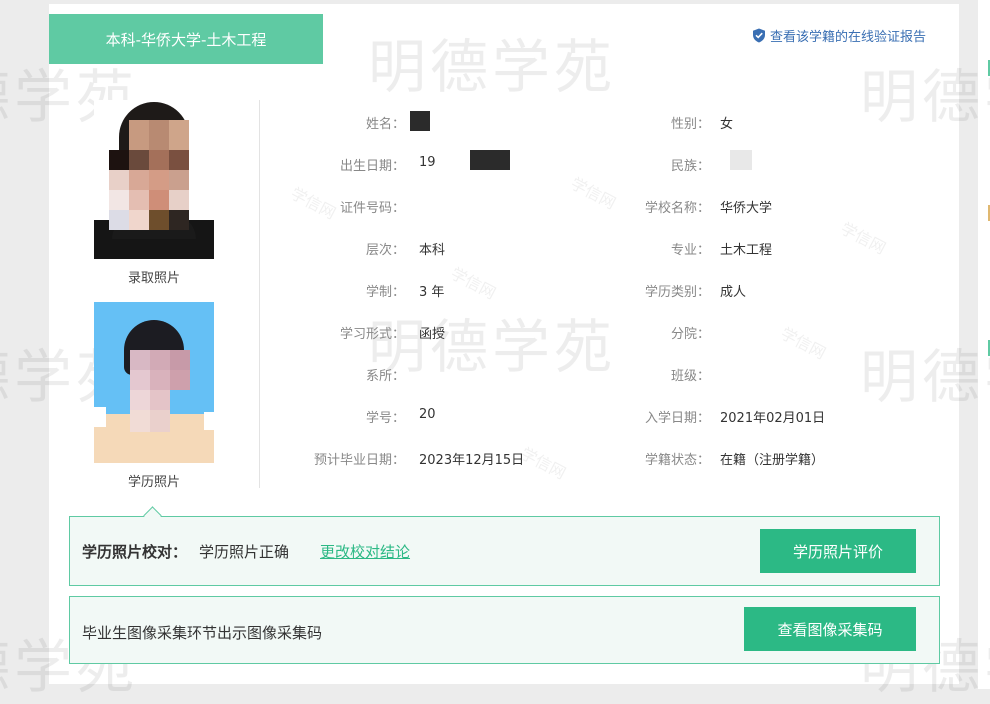 Image resolution: width=990 pixels, height=704 pixels. What do you see at coordinates (259, 294) in the screenshot?
I see `divider` at bounding box center [259, 294].